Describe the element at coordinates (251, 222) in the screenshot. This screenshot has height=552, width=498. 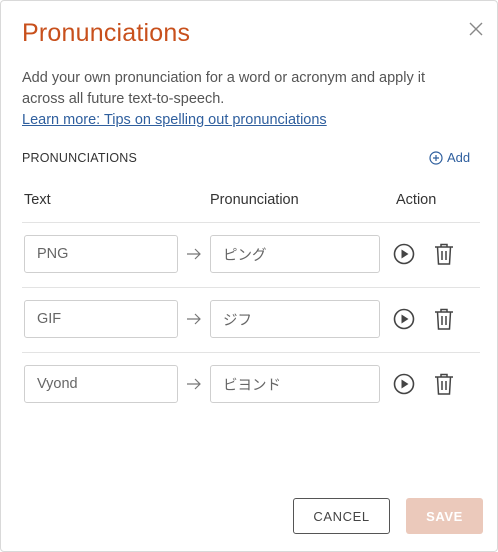
I see `header-divider` at that location.